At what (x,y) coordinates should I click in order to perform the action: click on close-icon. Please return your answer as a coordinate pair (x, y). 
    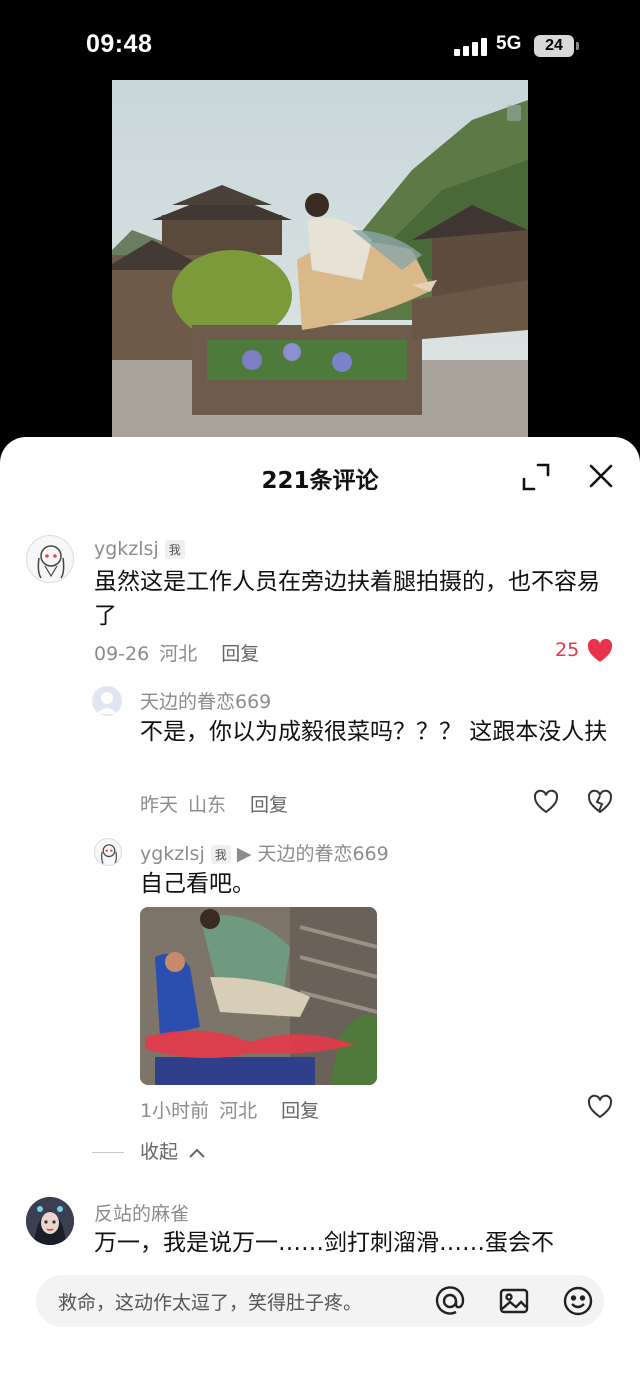
    Looking at the image, I should click on (601, 476).